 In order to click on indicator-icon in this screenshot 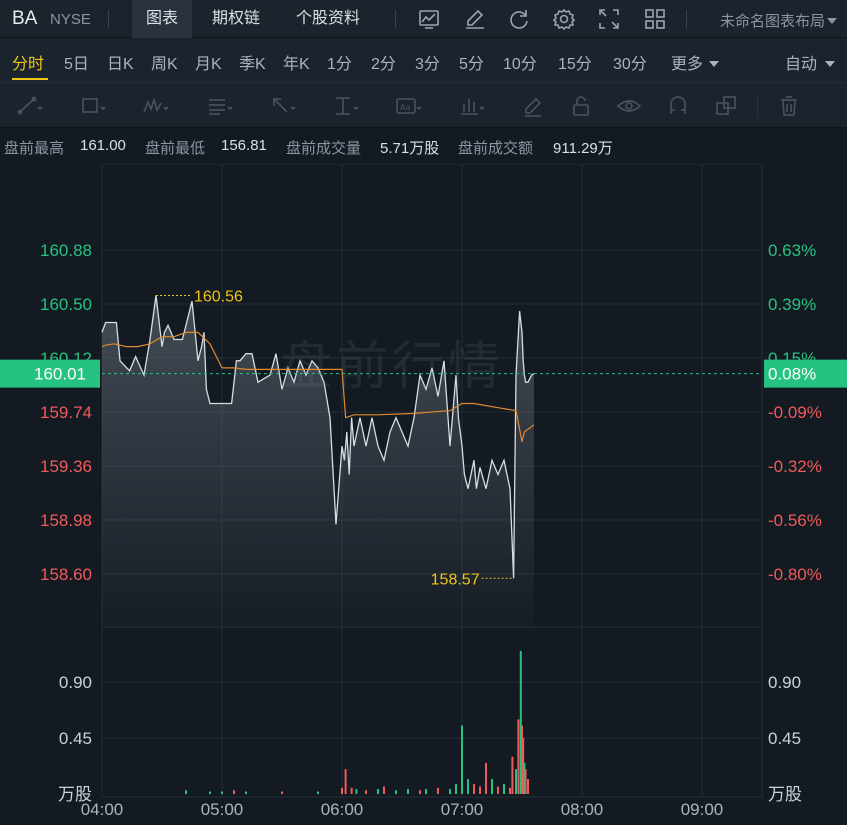, I will do `click(429, 19)`.